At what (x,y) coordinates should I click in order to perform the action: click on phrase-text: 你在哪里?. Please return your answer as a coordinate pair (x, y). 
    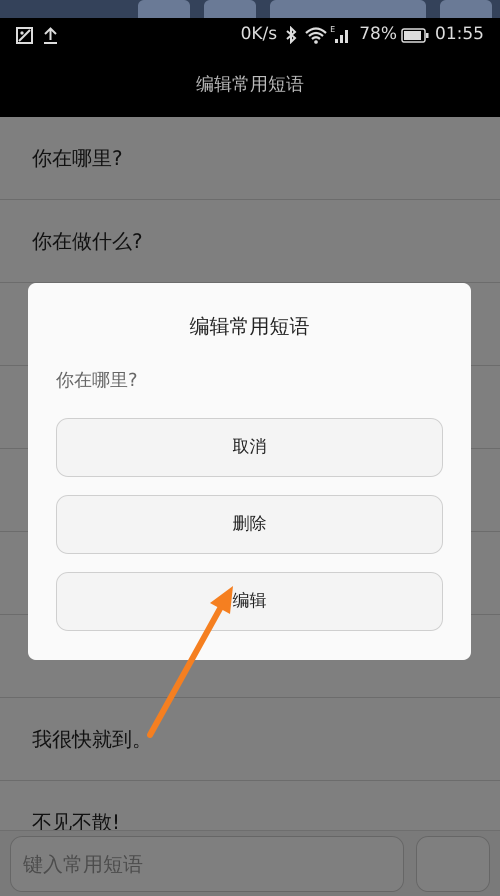
    Looking at the image, I should click on (77, 158).